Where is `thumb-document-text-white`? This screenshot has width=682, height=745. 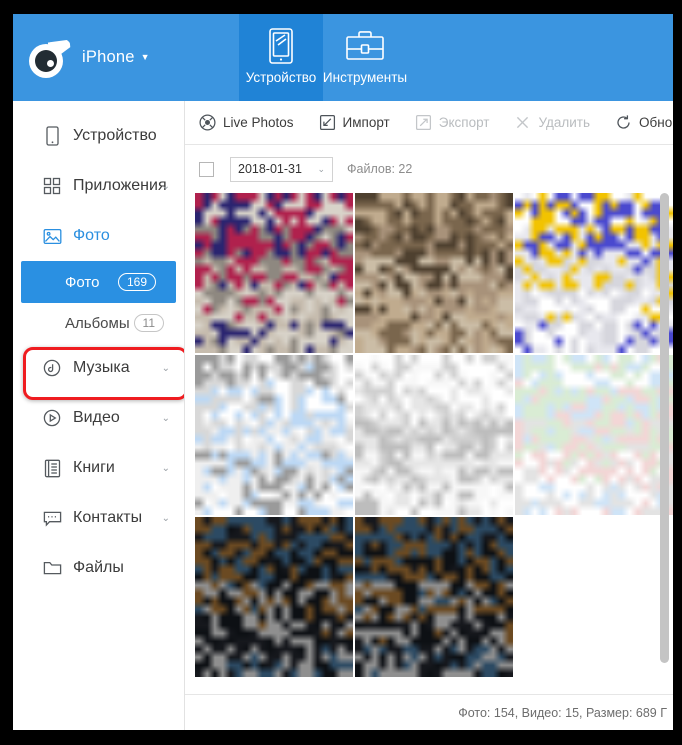
thumb-document-text-white is located at coordinates (434, 435).